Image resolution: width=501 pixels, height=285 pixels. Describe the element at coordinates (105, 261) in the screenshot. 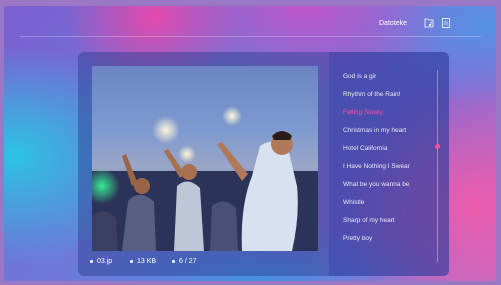

I see `filename-text: 03.jp` at that location.